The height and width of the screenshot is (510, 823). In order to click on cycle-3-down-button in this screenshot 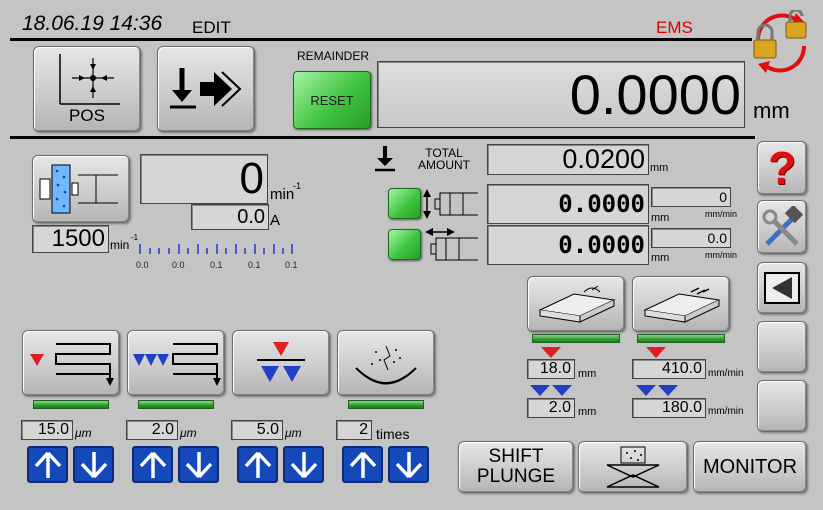, I will do `click(303, 464)`.